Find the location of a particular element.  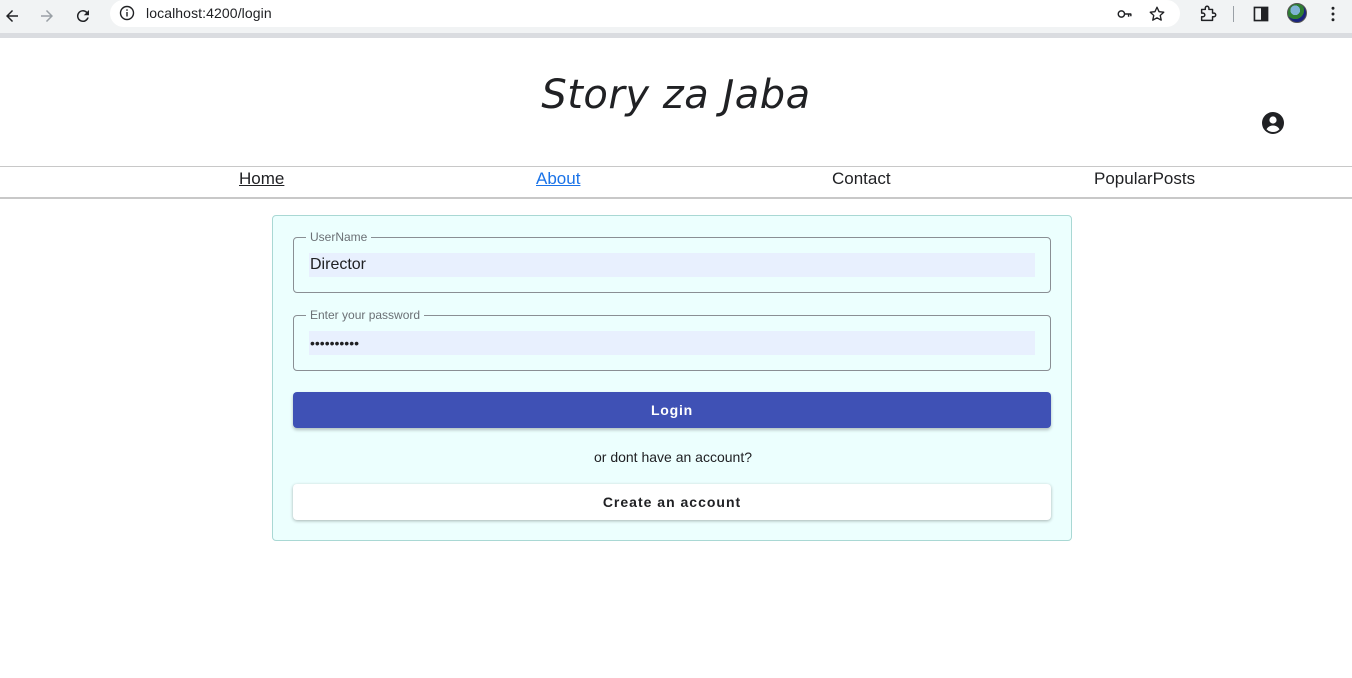

reload-icon is located at coordinates (83, 16).